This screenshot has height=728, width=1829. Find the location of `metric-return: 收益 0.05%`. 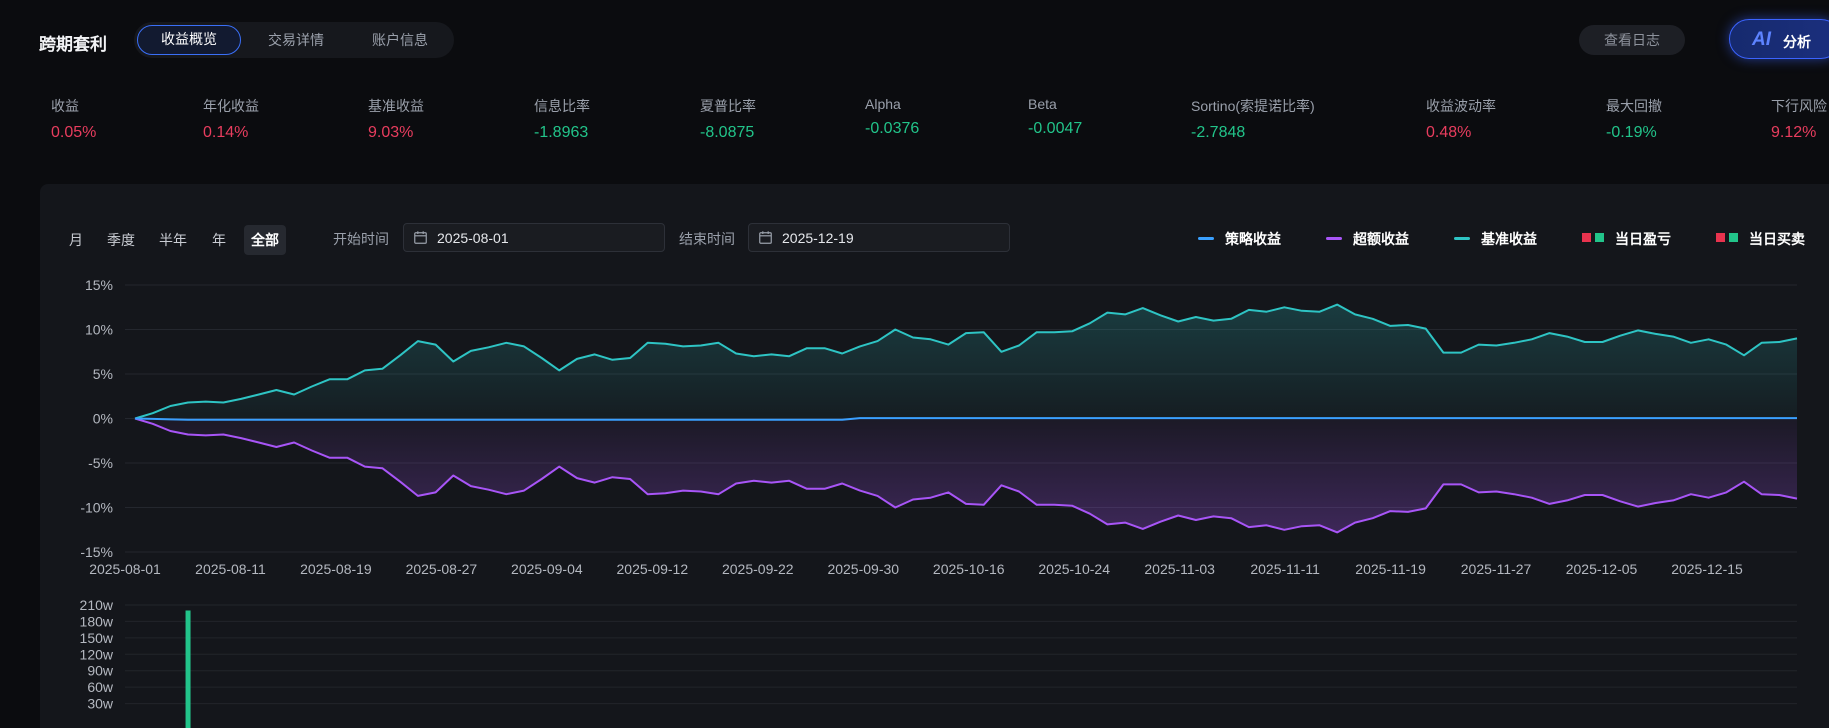

metric-return: 收益 0.05% is located at coordinates (73, 119).